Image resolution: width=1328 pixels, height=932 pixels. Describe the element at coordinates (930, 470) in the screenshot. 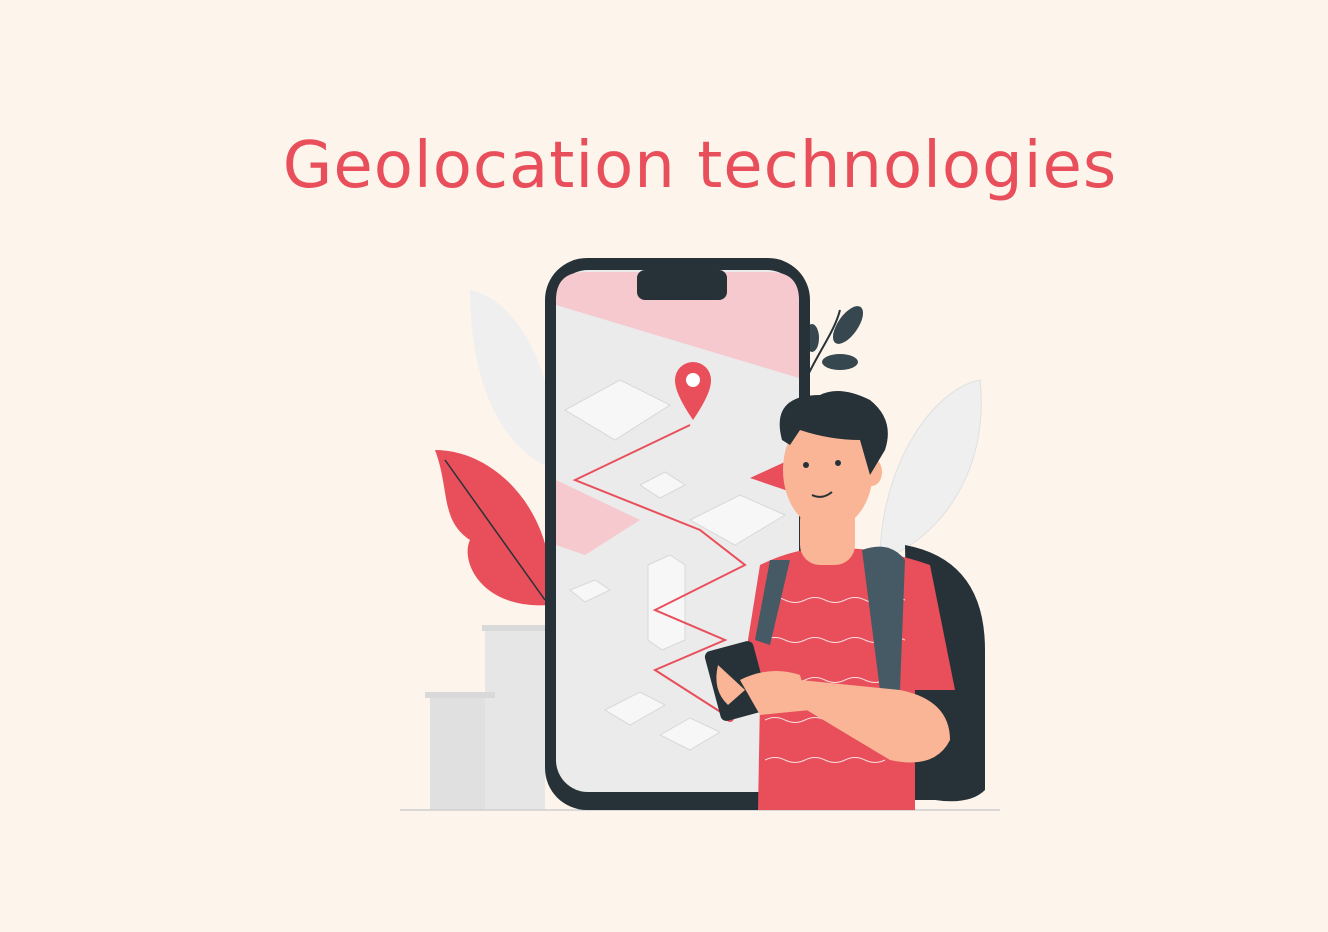

I see `grey-leaf-right-icon` at that location.